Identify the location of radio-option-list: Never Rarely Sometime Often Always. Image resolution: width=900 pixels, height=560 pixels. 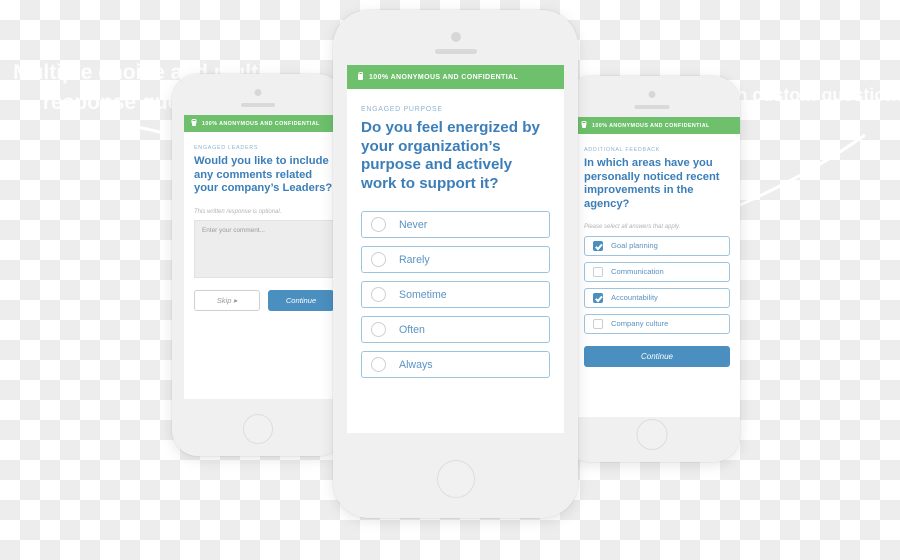
(455, 295).